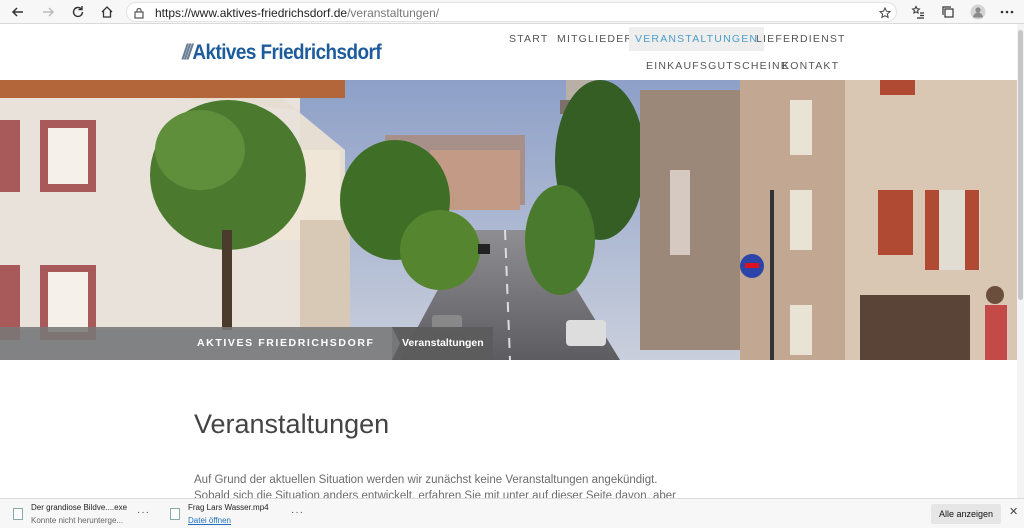  I want to click on forward-icon, so click(48, 12).